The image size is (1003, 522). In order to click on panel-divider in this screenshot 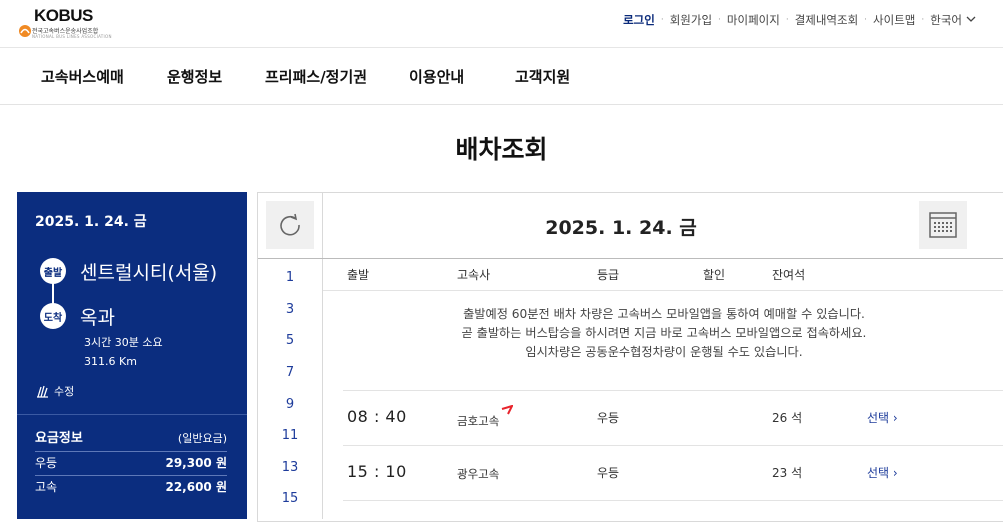, I will do `click(132, 414)`.